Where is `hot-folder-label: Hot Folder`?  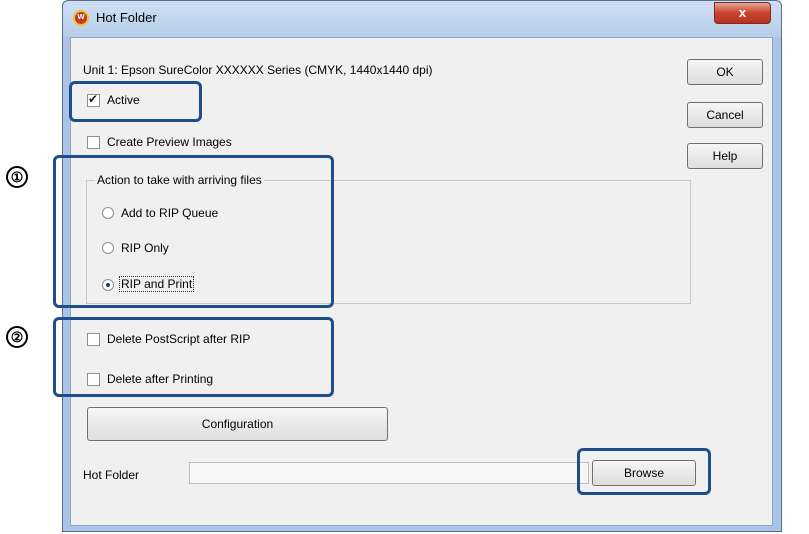
hot-folder-label: Hot Folder is located at coordinates (111, 475).